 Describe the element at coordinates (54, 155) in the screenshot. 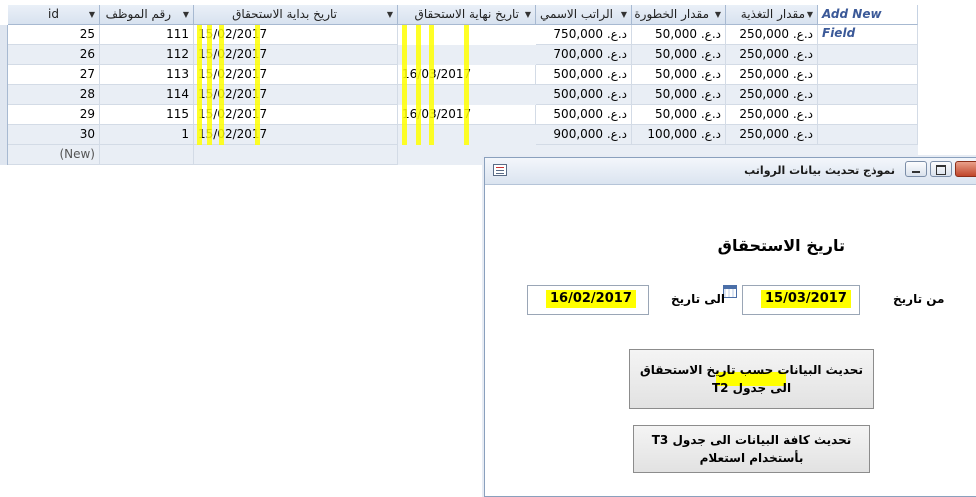

I see `new-record-label: (New)` at that location.